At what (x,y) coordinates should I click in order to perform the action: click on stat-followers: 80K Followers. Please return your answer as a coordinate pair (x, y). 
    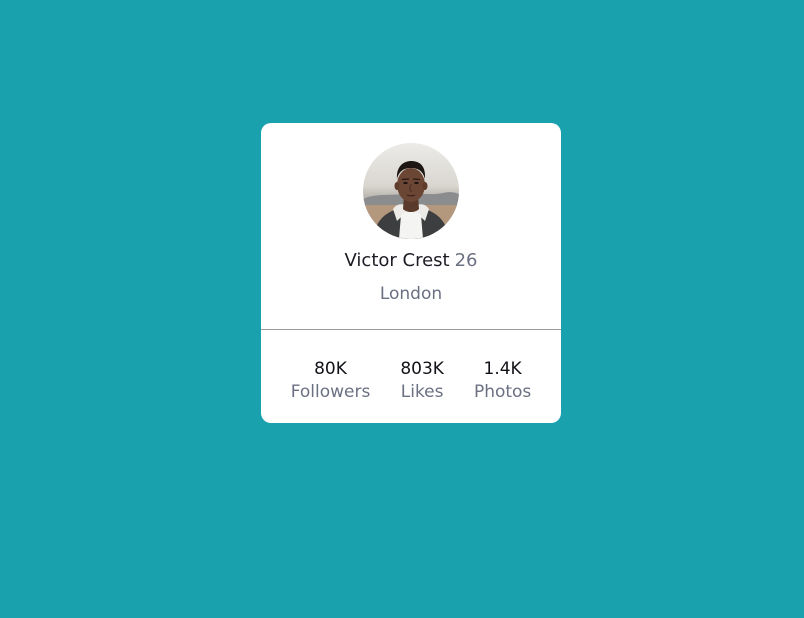
    Looking at the image, I should click on (331, 380).